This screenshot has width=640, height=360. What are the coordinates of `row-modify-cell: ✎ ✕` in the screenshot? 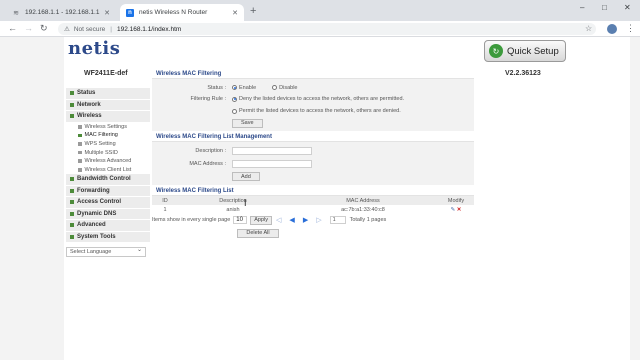 It's located at (456, 209).